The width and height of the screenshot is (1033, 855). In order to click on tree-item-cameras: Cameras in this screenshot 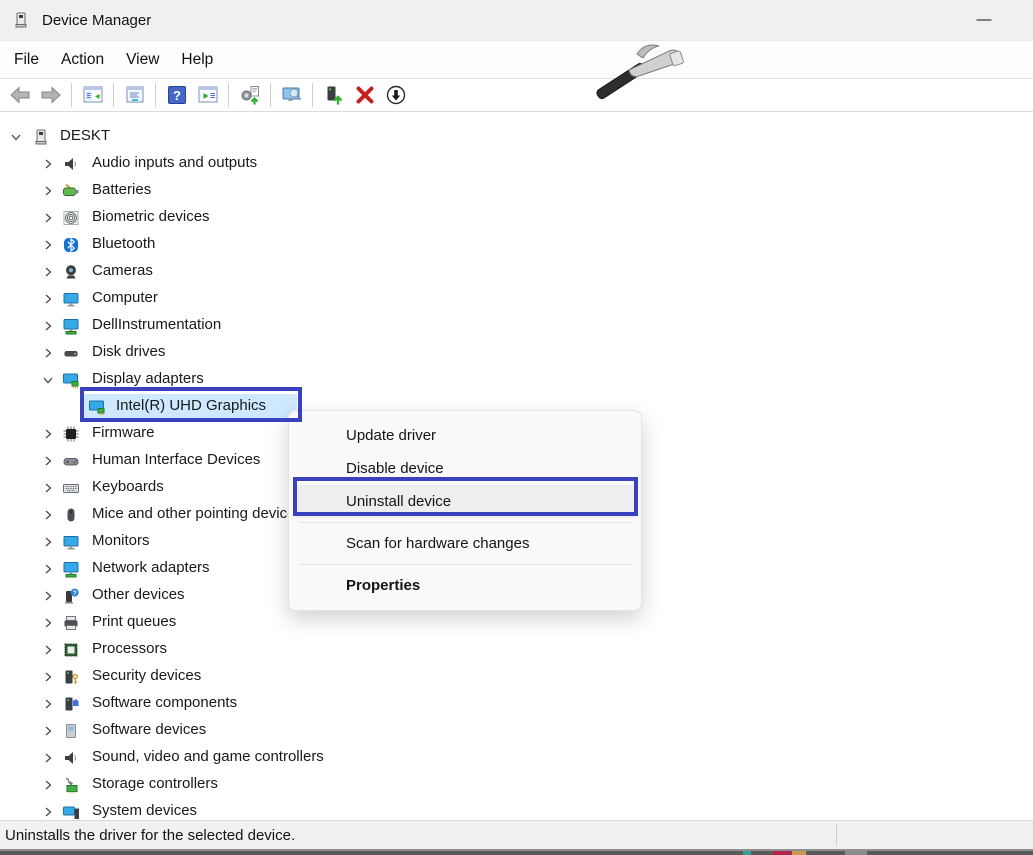, I will do `click(516, 272)`.